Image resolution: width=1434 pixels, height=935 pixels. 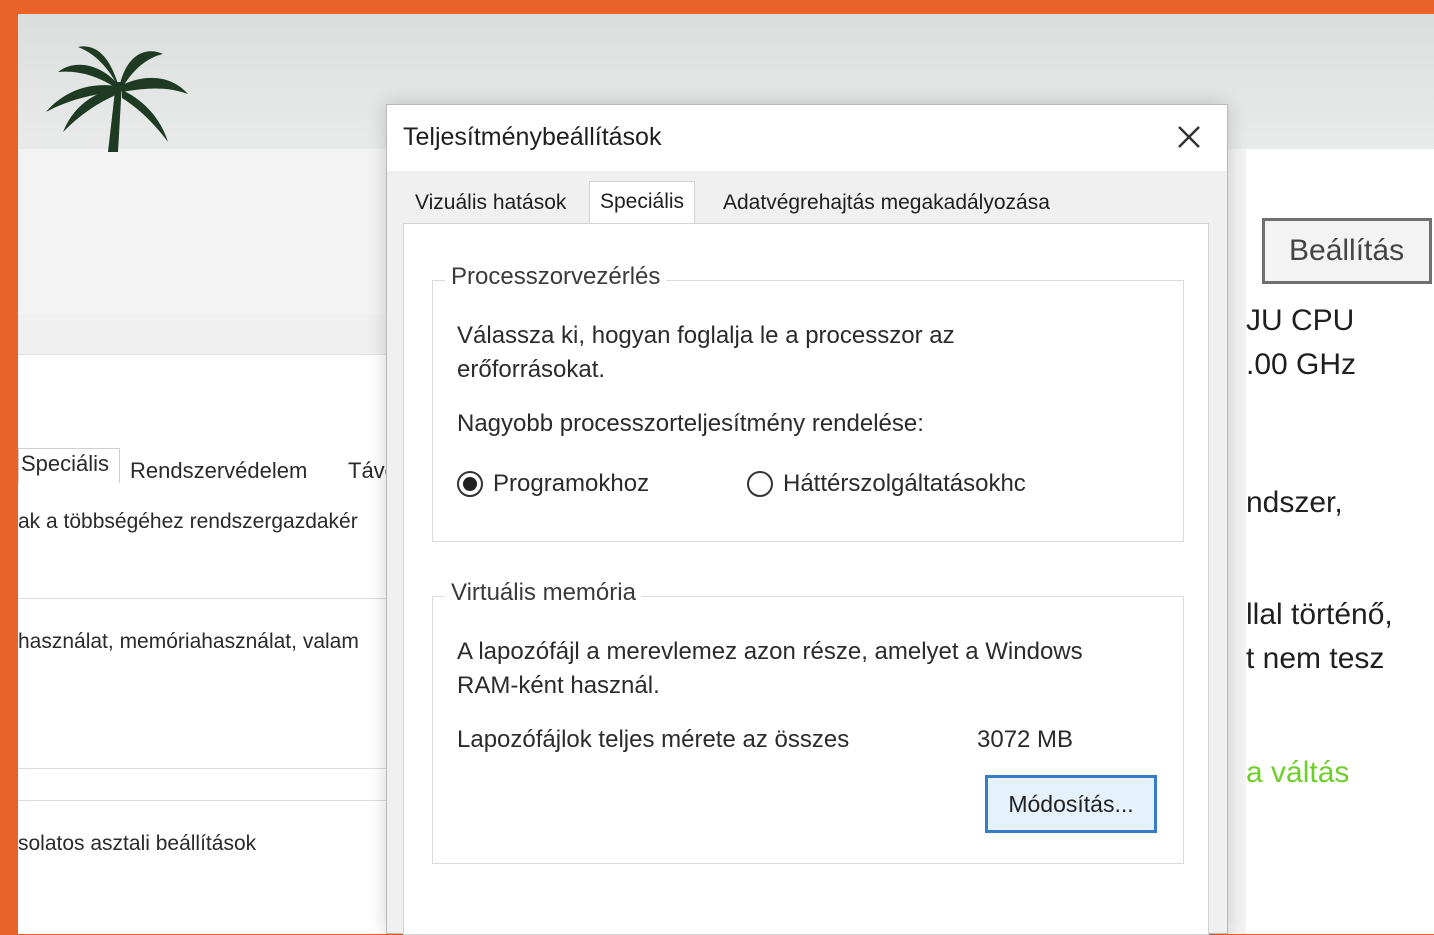 What do you see at coordinates (490, 203) in the screenshot?
I see `tab-visual-effects: Vizuális hatások` at bounding box center [490, 203].